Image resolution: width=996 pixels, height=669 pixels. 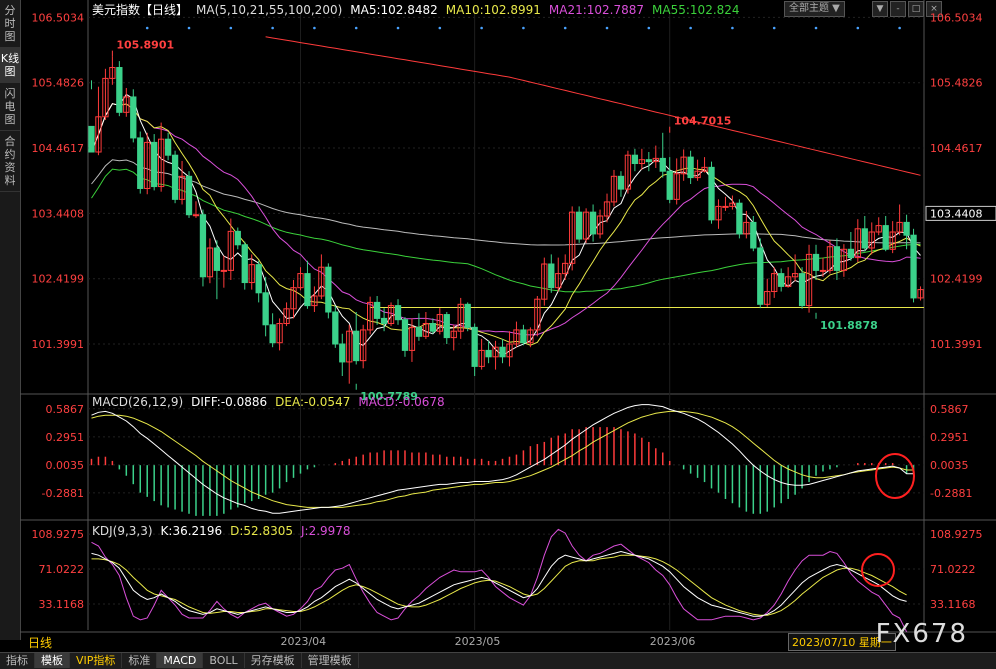 What do you see at coordinates (58, 534) in the screenshot?
I see `y-tick-left: 108.9275` at bounding box center [58, 534].